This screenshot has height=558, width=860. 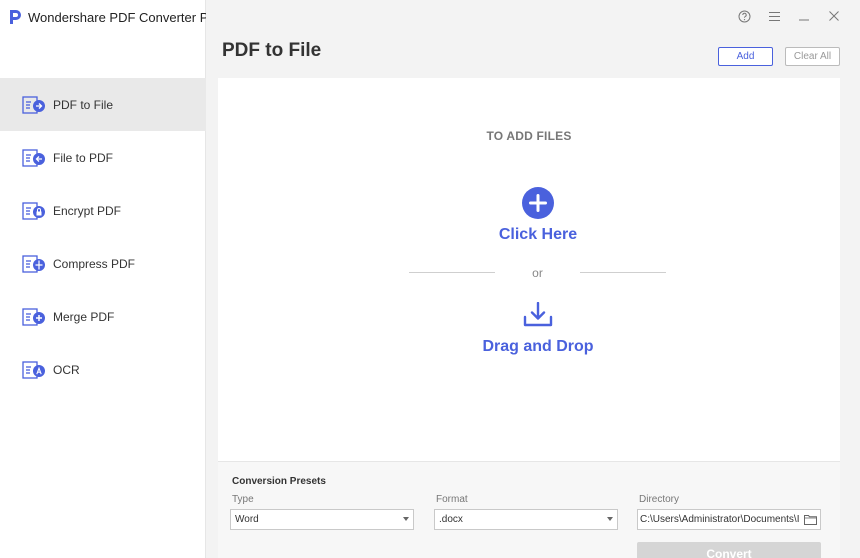 I want to click on format-value: .docx, so click(x=451, y=519).